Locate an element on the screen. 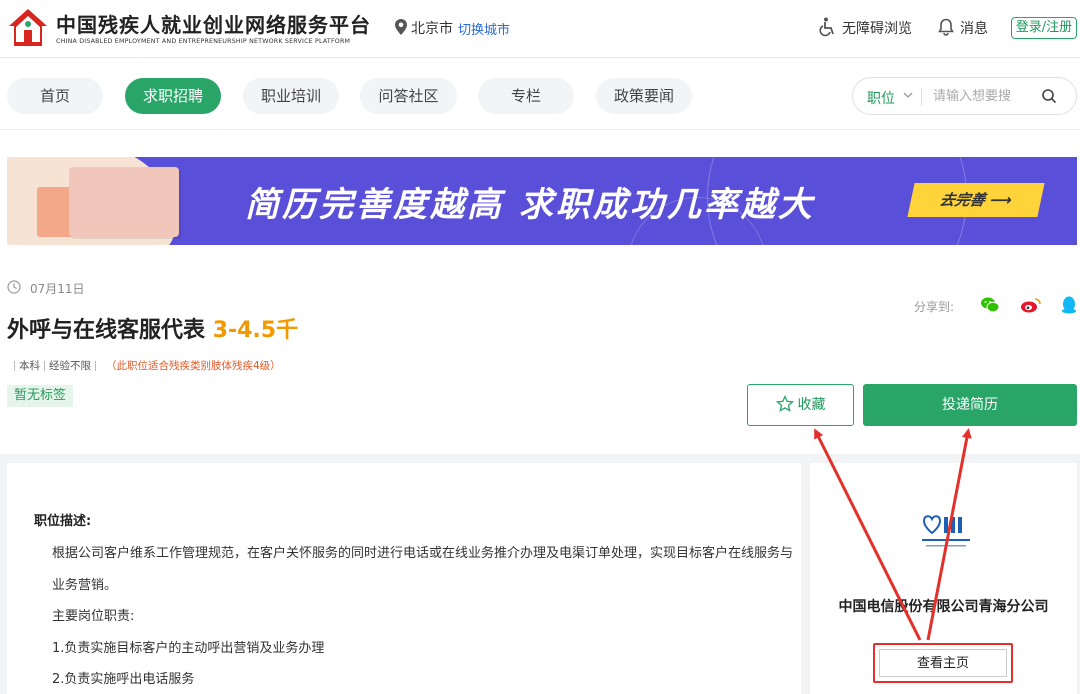 This screenshot has height=694, width=1080. site-title: 中国残疾人就业创业网络服务平台 is located at coordinates (213, 23).